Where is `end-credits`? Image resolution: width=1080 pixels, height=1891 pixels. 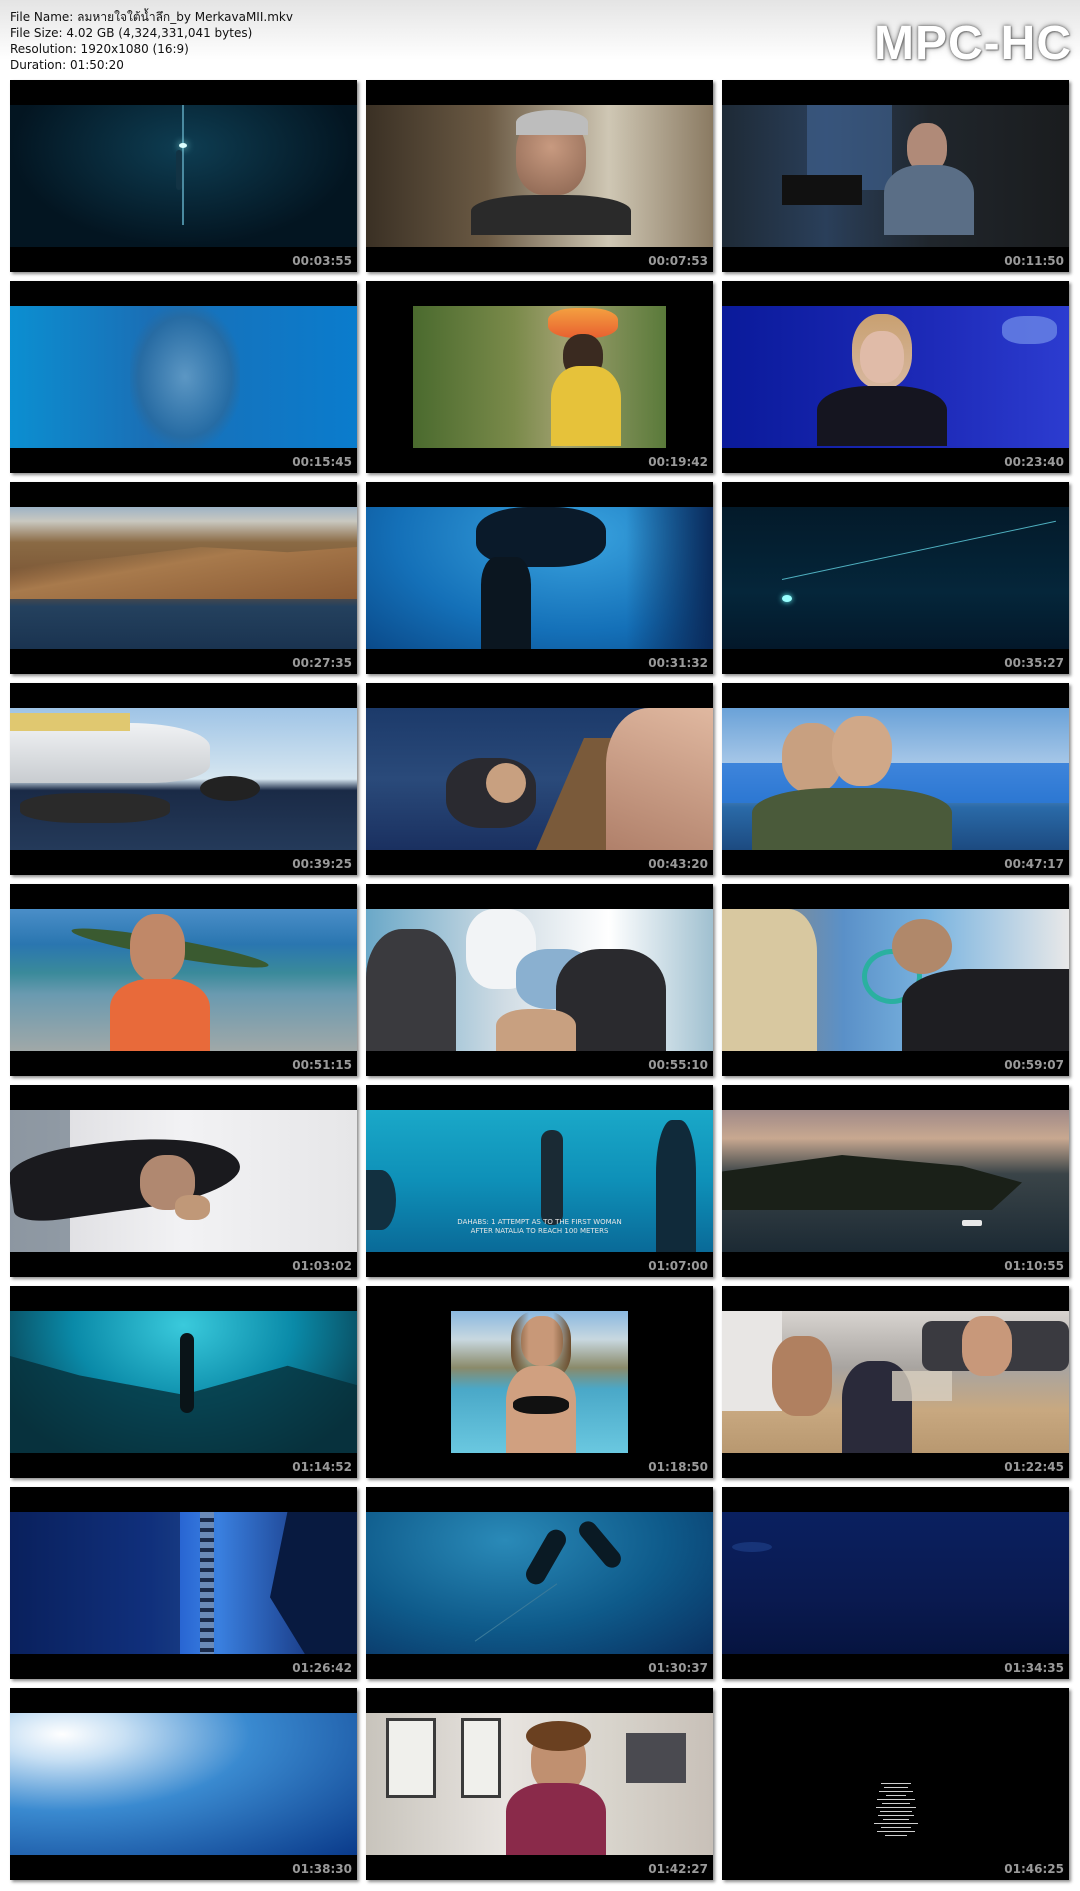
end-credits is located at coordinates (895, 1809).